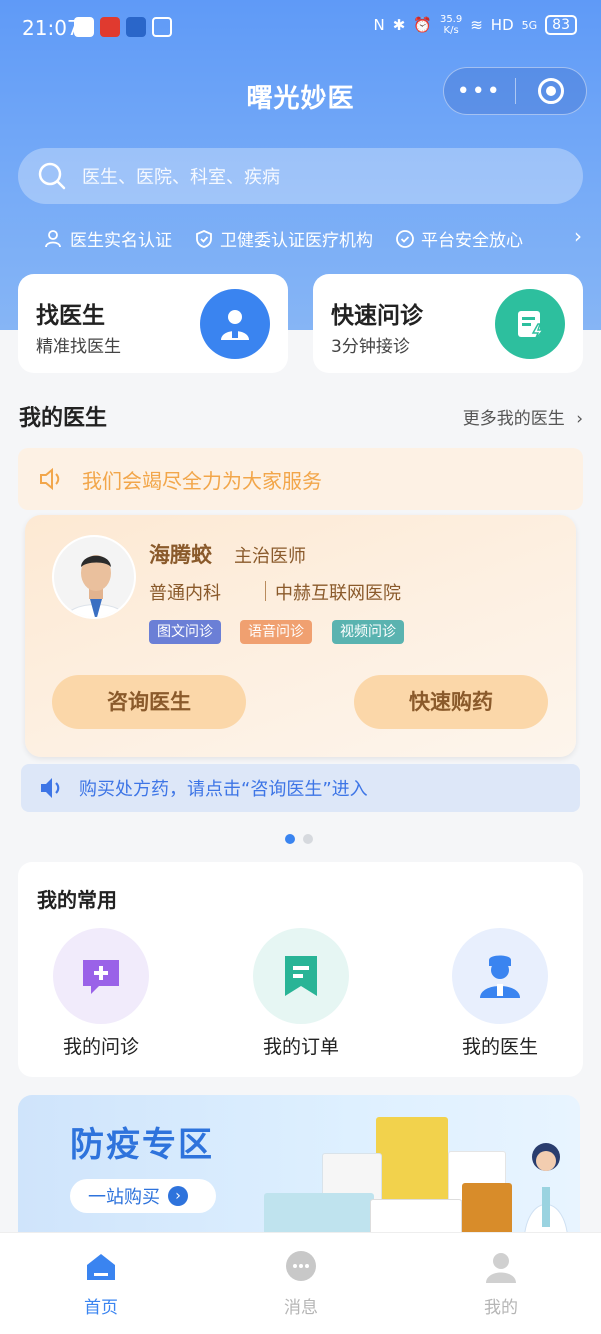 Image resolution: width=601 pixels, height=1334 pixels. I want to click on tab-home: 首页, so click(101, 1283).